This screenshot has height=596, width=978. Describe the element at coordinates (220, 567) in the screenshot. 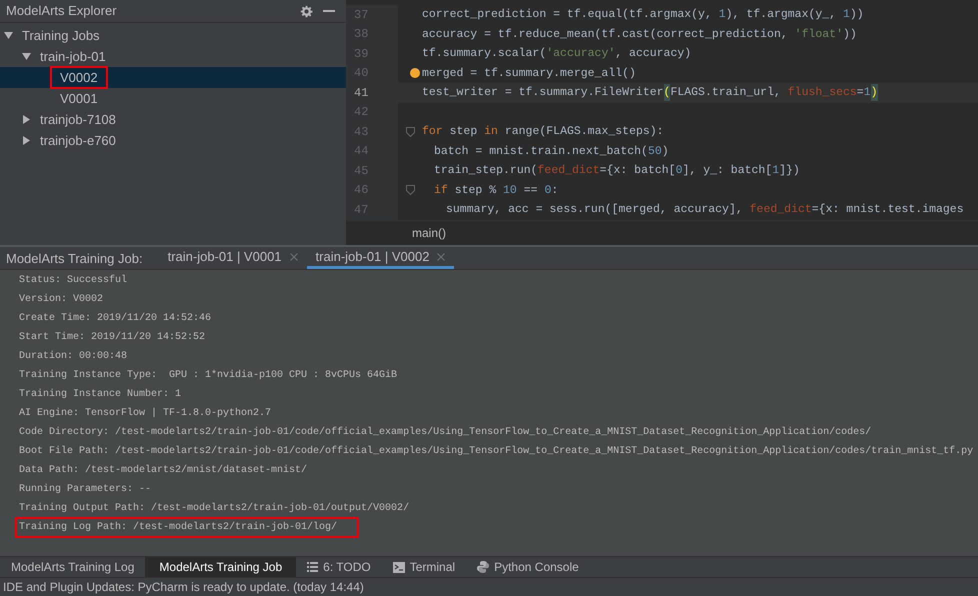

I see `tool-window-tab: ModelArts Training Job` at that location.